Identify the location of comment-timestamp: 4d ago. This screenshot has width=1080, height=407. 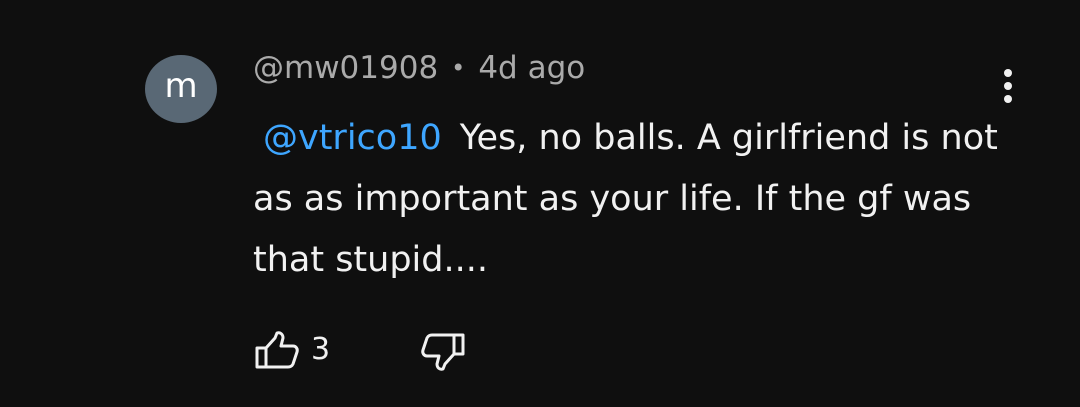
(531, 68).